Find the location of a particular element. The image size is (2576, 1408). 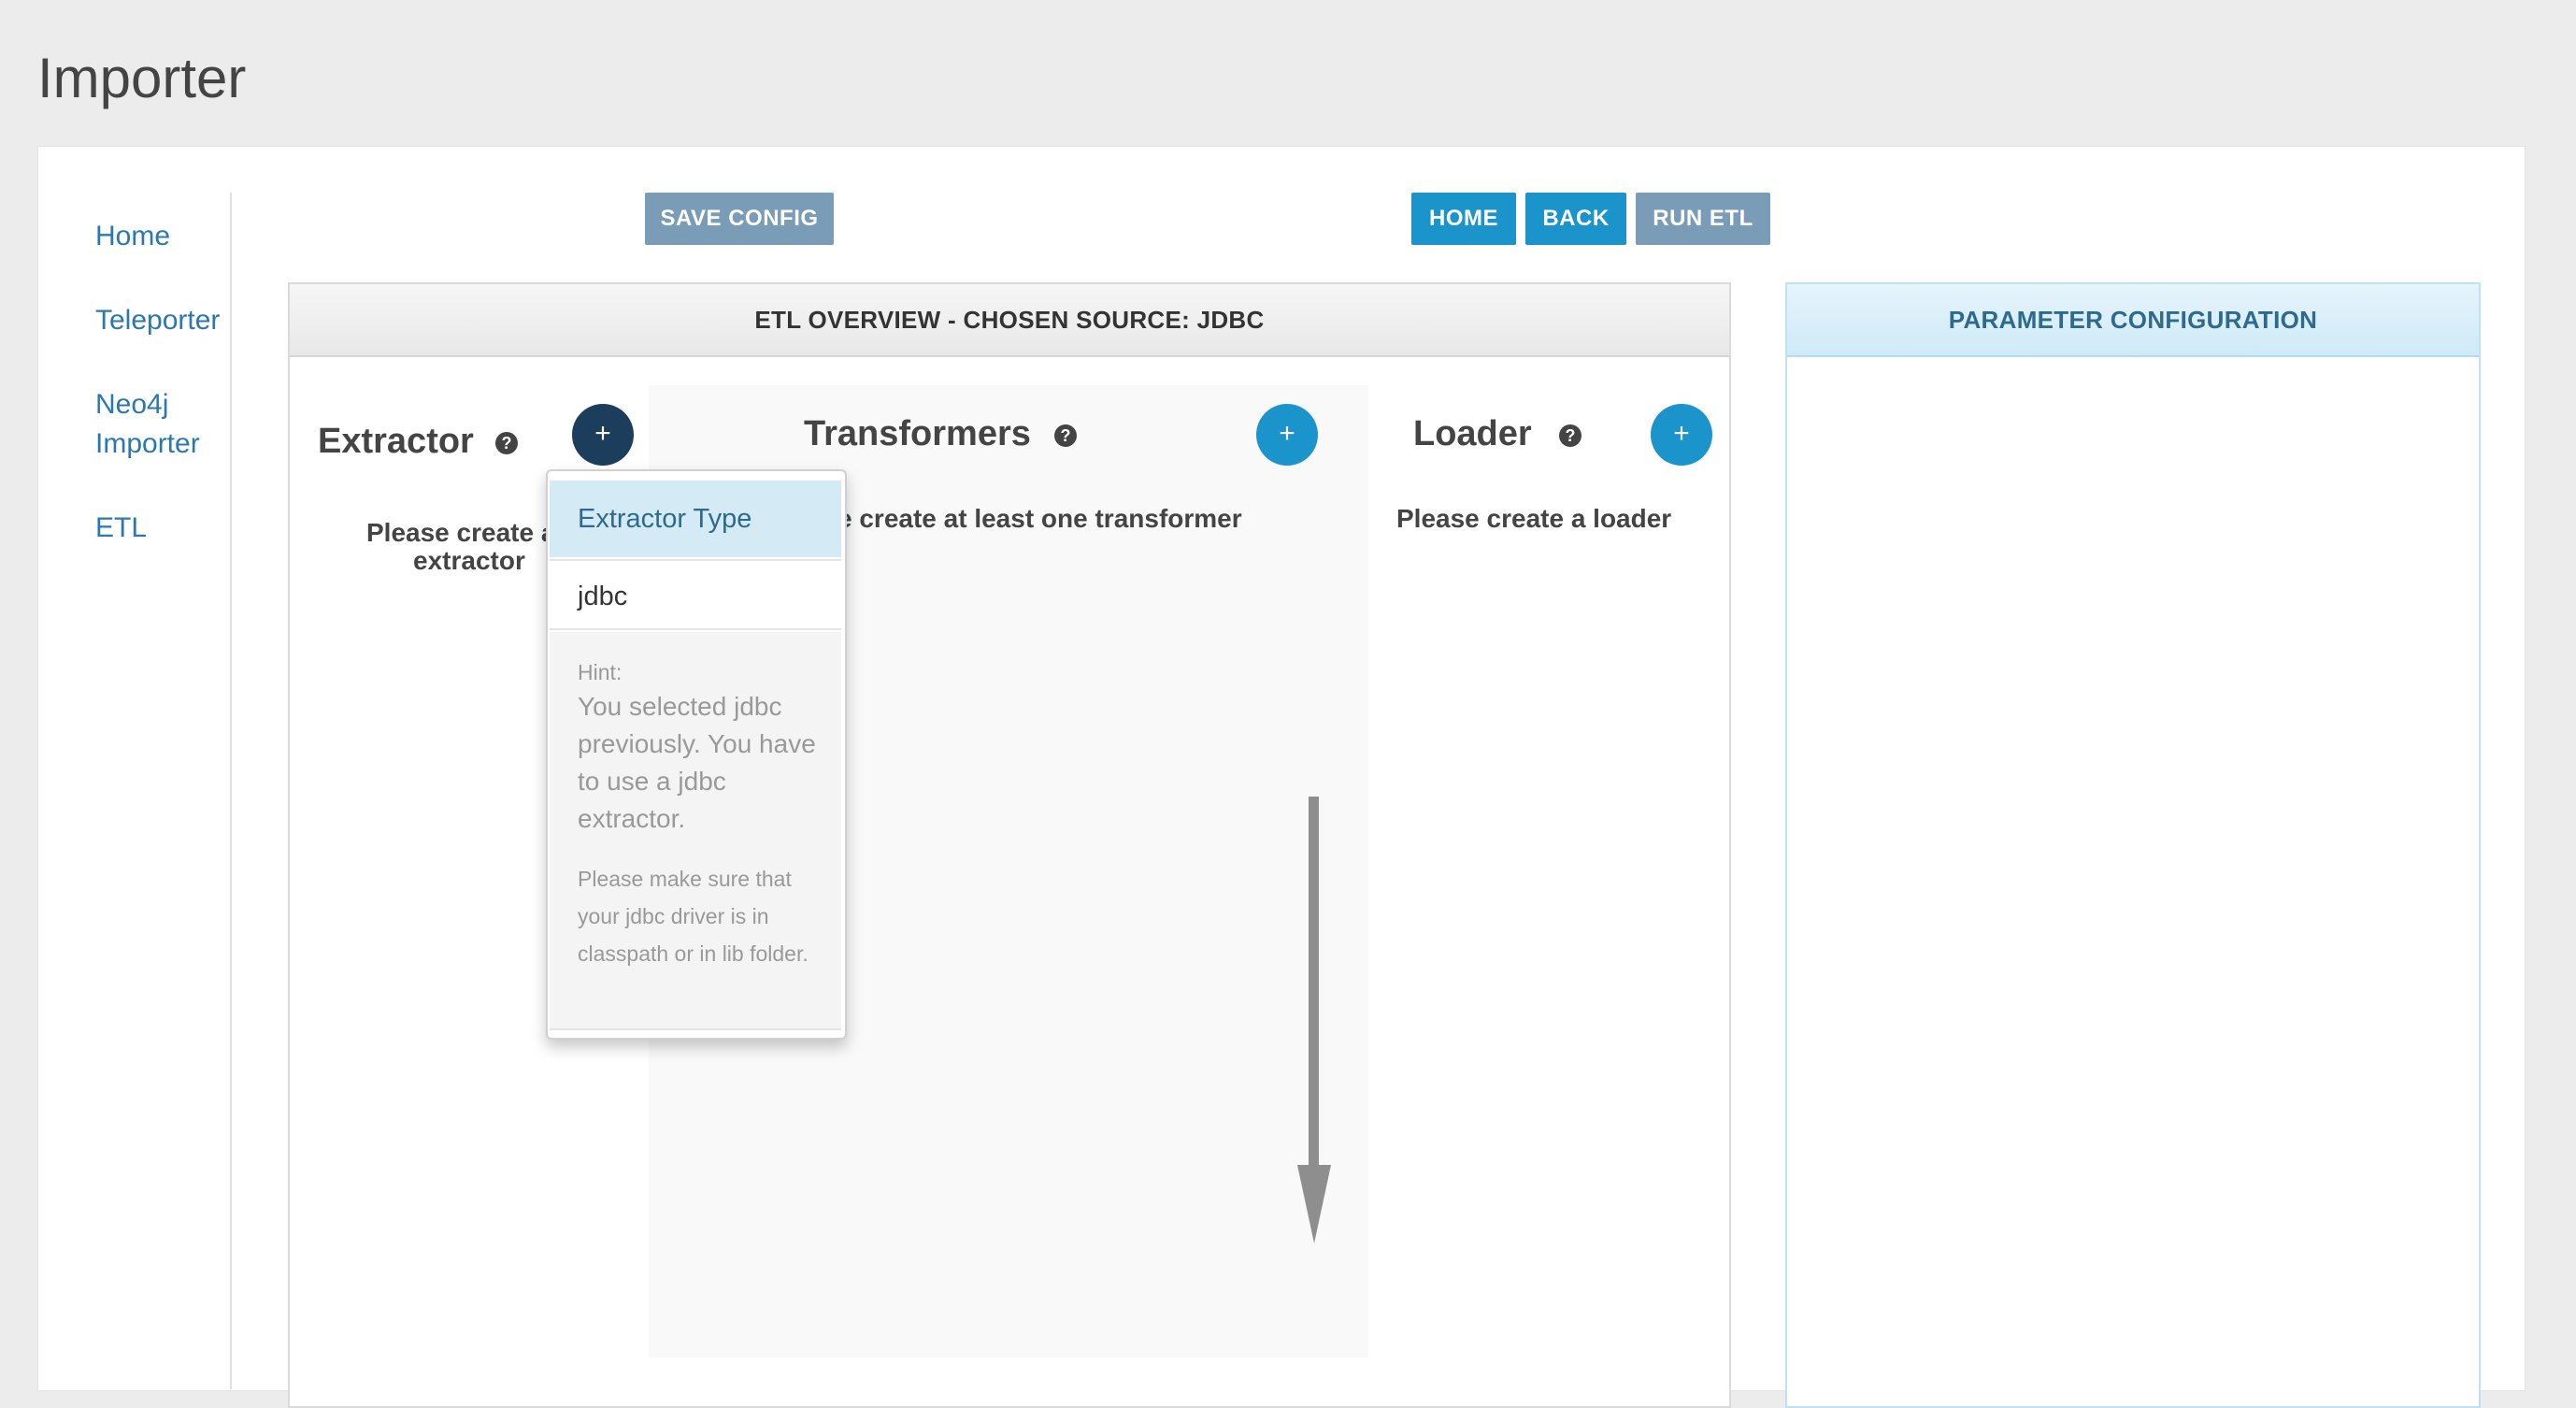

add-transformer-button: + is located at coordinates (1287, 435).